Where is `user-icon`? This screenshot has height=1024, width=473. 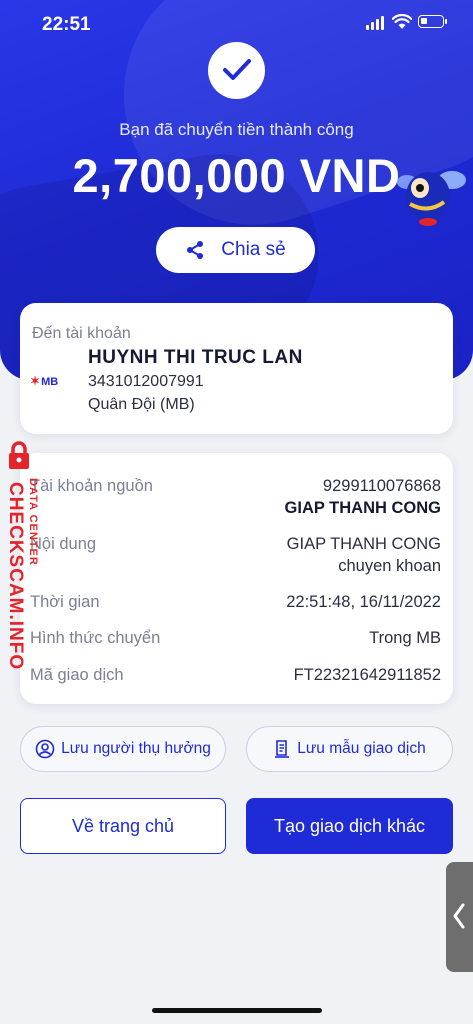
user-icon is located at coordinates (45, 749).